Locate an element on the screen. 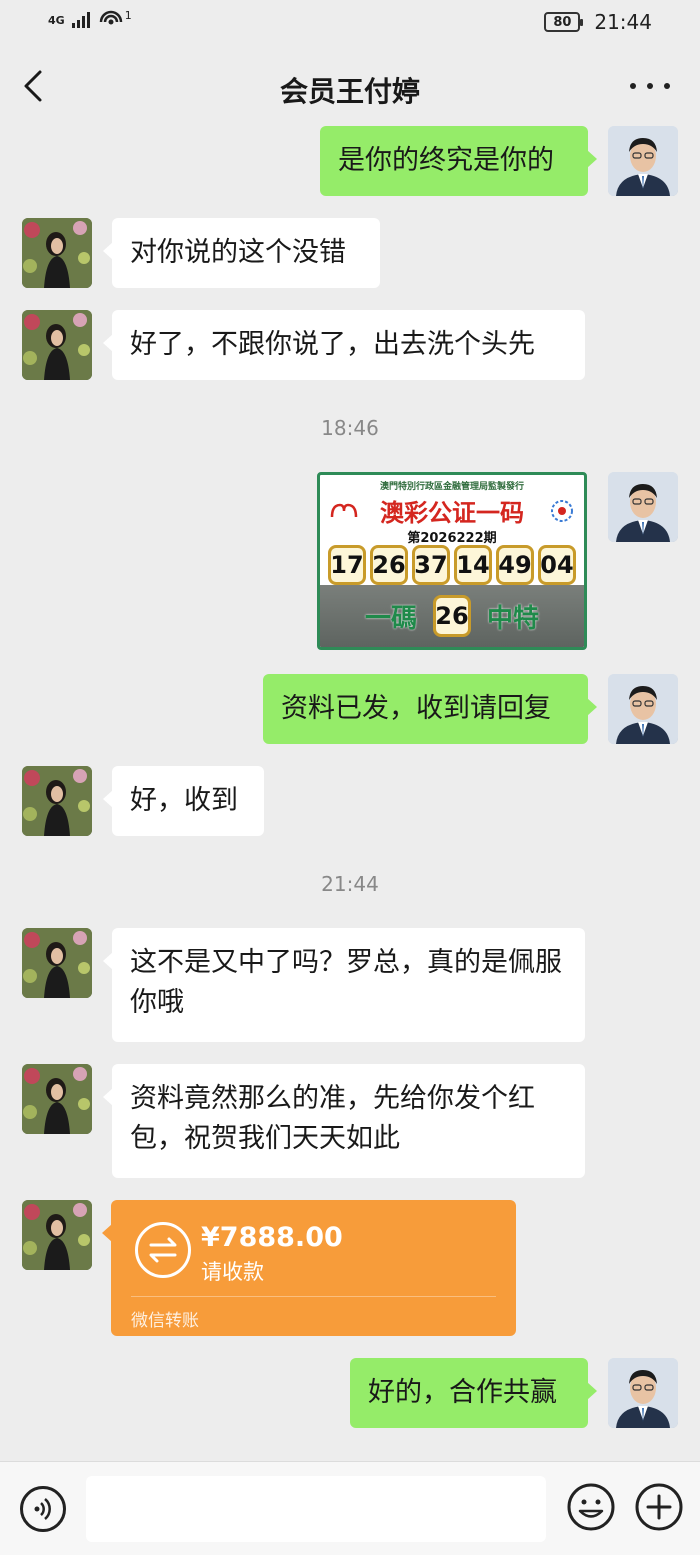  message-text: 这不是又中了吗？罗总，真的是佩服你哦 is located at coordinates (346, 982).